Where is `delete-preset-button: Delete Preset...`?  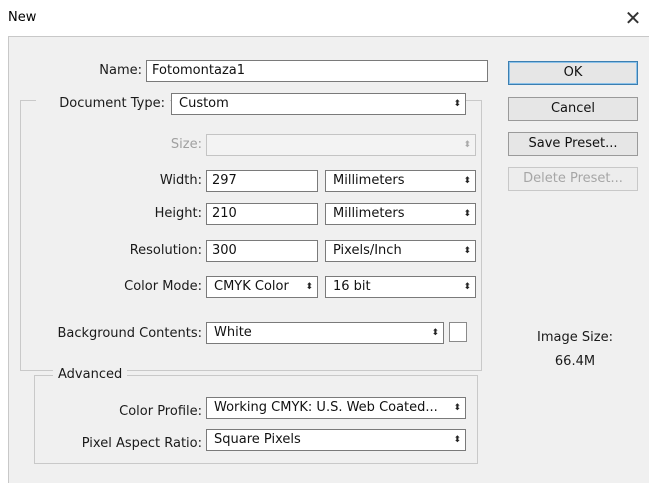 delete-preset-button: Delete Preset... is located at coordinates (573, 179).